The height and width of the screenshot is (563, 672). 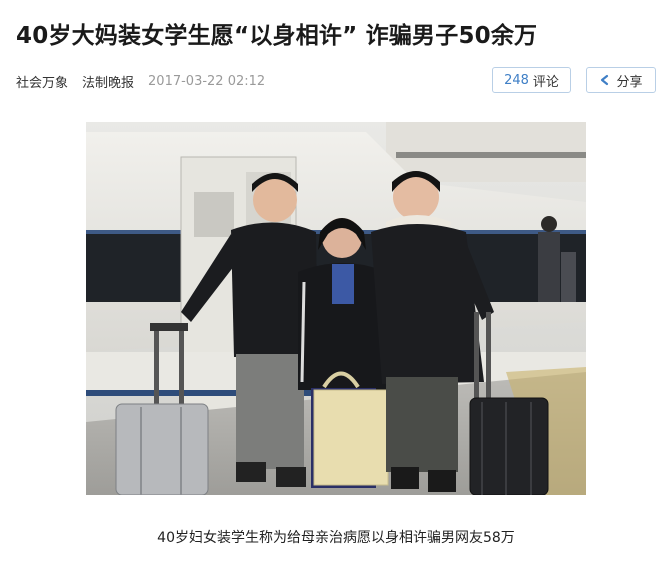 What do you see at coordinates (516, 80) in the screenshot?
I see `comment-count: 248` at bounding box center [516, 80].